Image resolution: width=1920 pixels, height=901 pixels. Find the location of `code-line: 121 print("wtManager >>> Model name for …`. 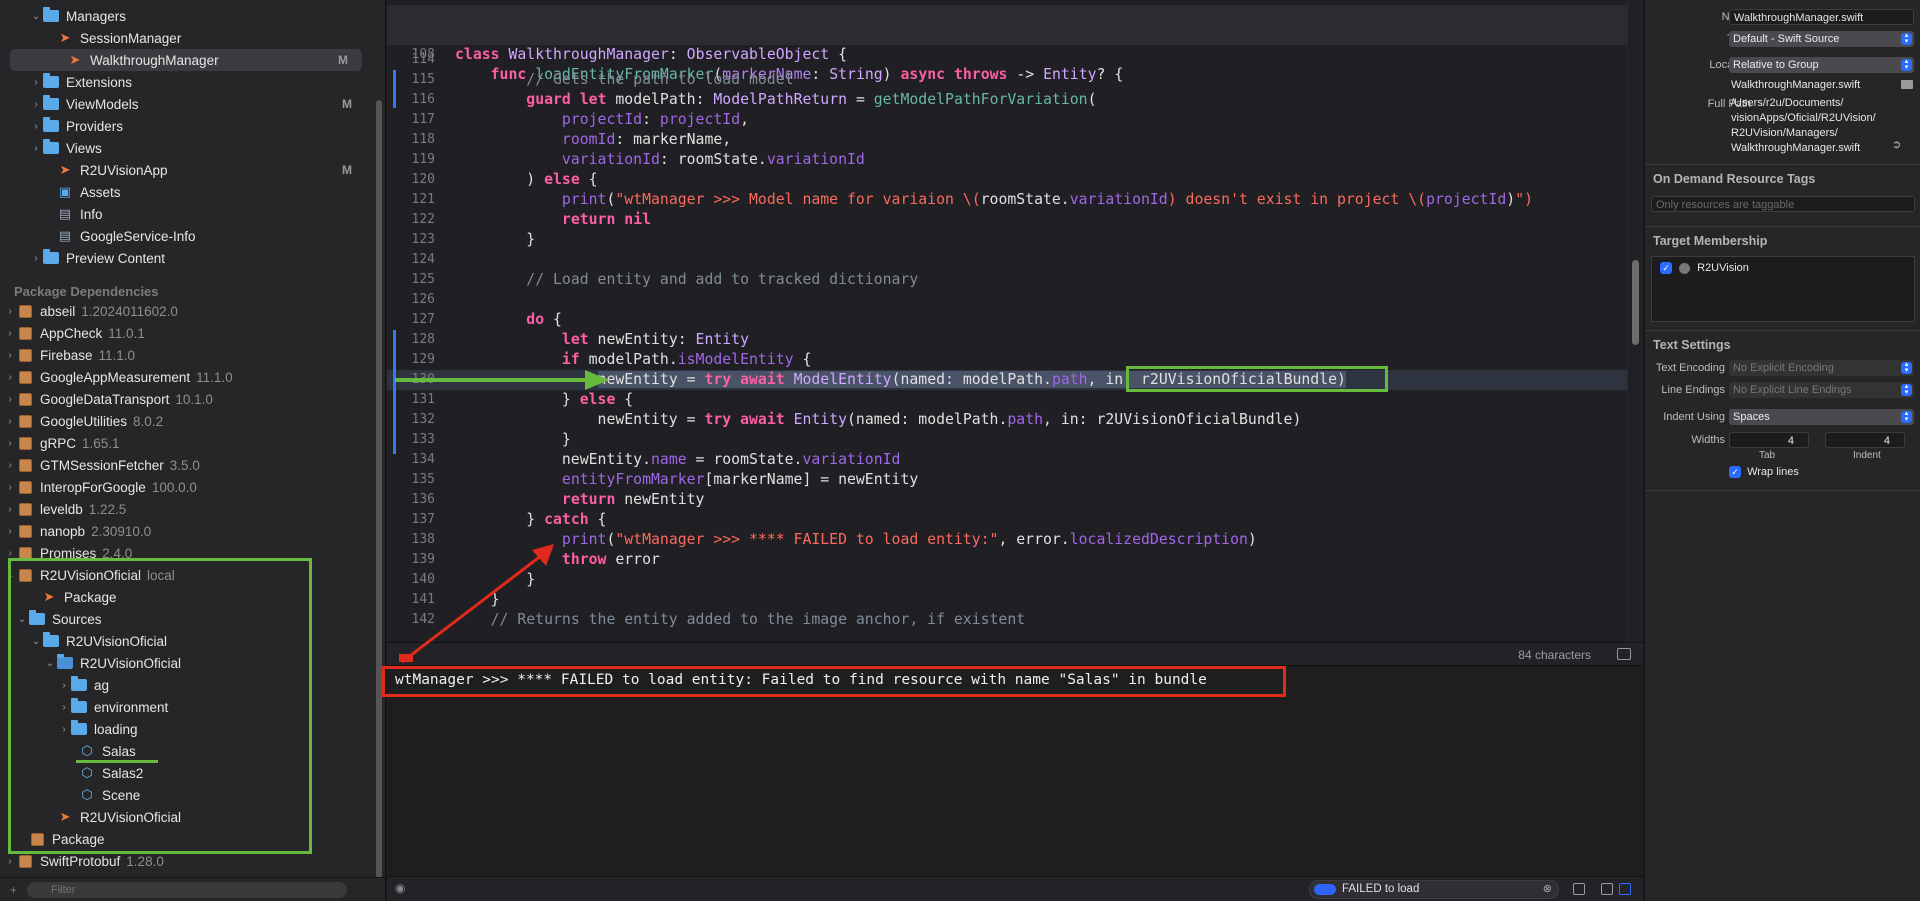

code-line: 121 print("wtManager >>> Model name for … is located at coordinates (1015, 200).